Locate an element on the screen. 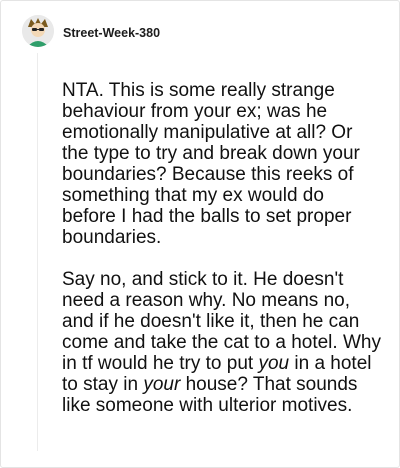  comment-emphasis: your is located at coordinates (162, 384).